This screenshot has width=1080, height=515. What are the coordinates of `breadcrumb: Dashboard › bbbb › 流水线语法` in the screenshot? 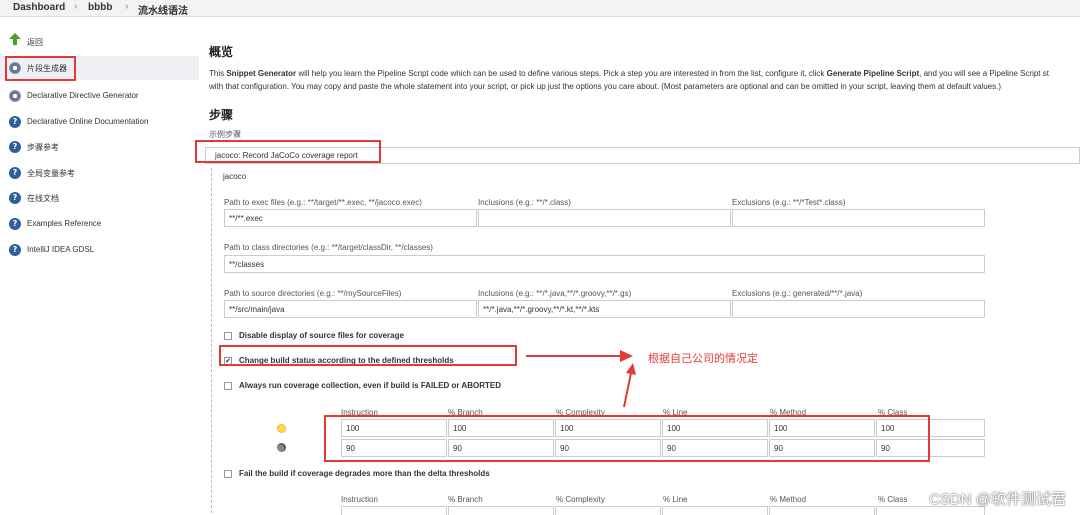 It's located at (540, 8).